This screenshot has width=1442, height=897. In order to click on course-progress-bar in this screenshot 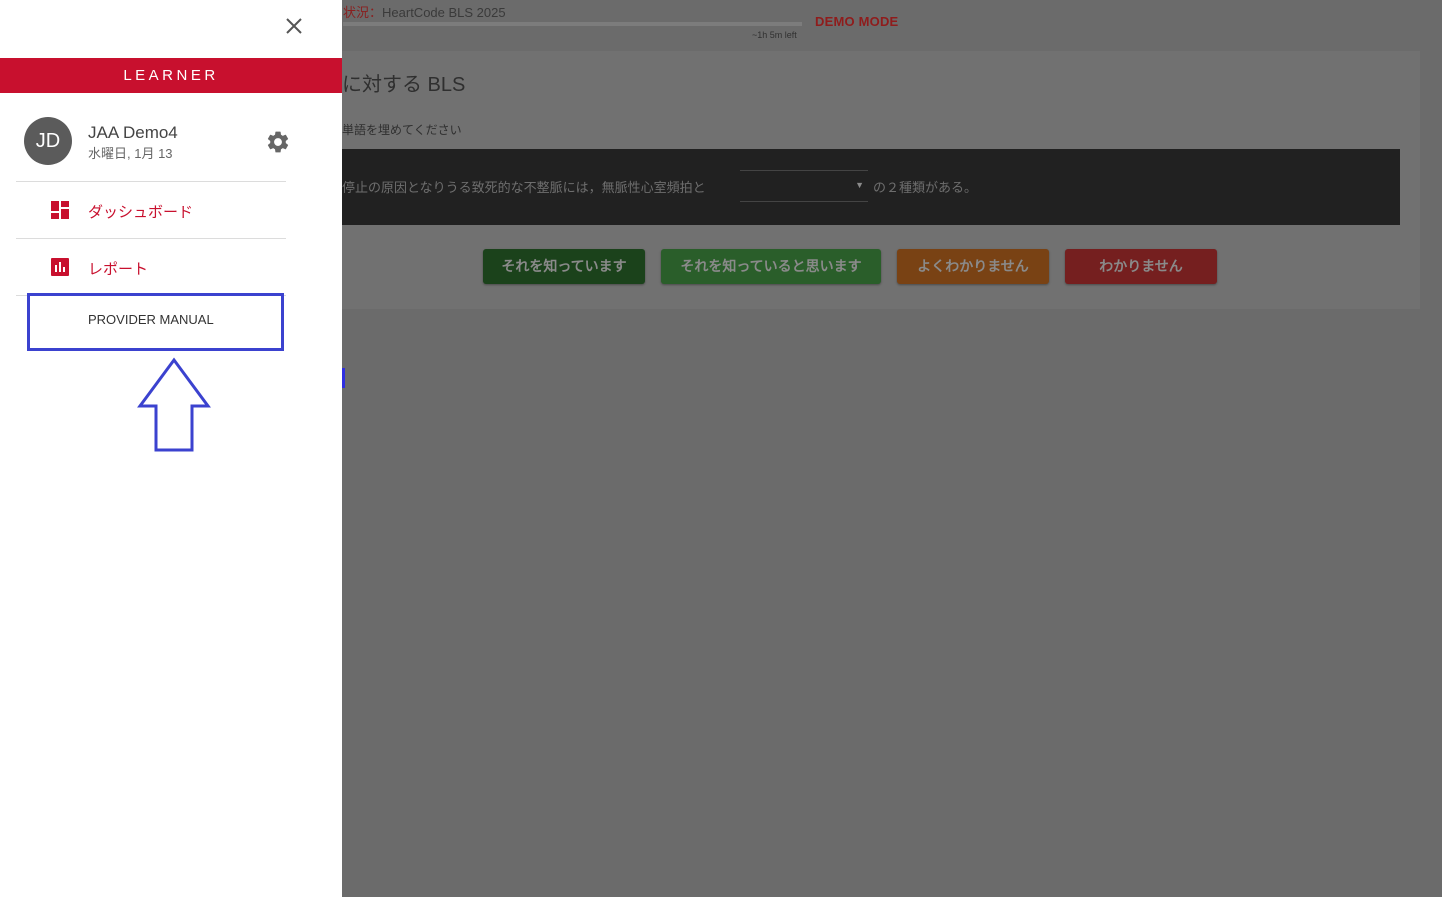, I will do `click(572, 24)`.